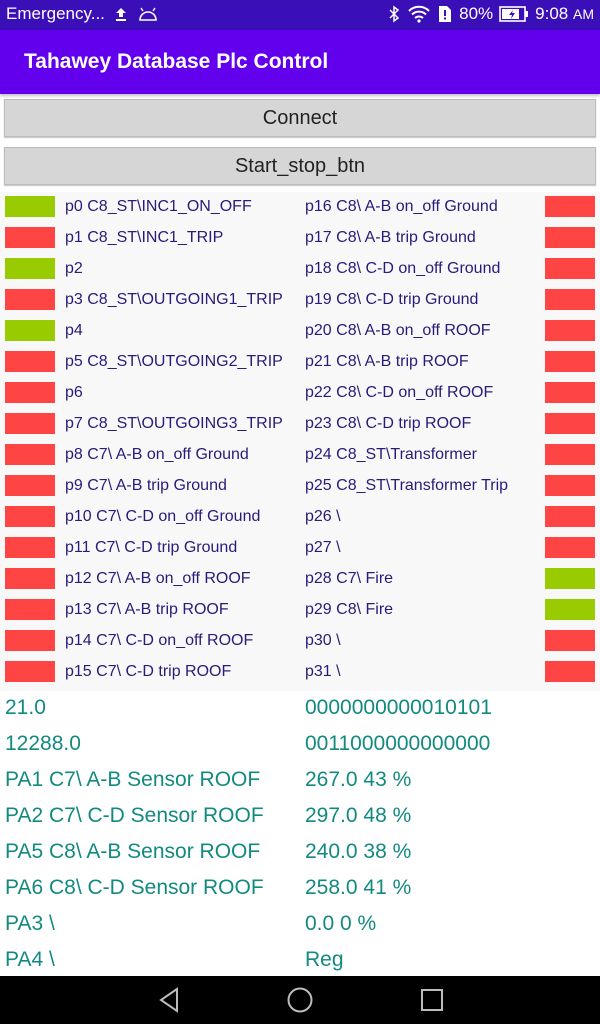 The height and width of the screenshot is (1024, 600). What do you see at coordinates (358, 779) in the screenshot?
I see `value-reading: 267.0 43 %` at bounding box center [358, 779].